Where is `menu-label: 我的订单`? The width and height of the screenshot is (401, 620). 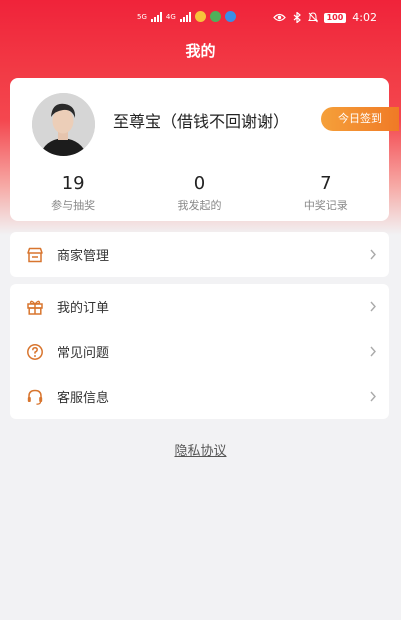
menu-label: 我的订单 is located at coordinates (83, 308).